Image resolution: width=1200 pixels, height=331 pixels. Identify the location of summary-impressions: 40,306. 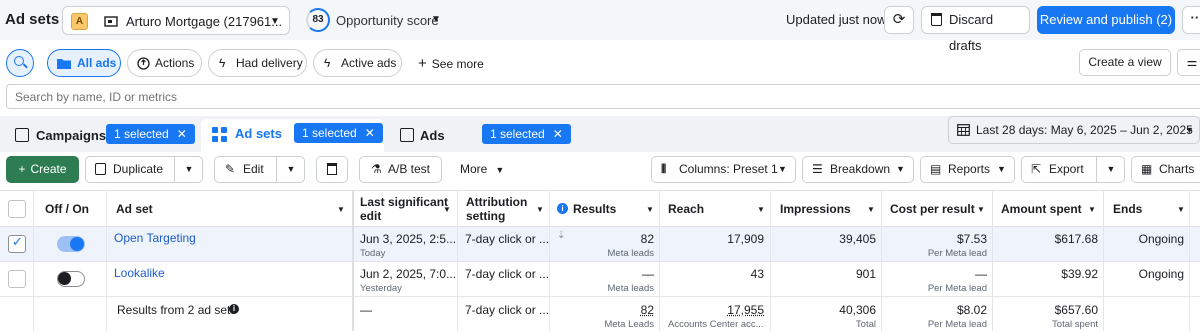
(857, 310).